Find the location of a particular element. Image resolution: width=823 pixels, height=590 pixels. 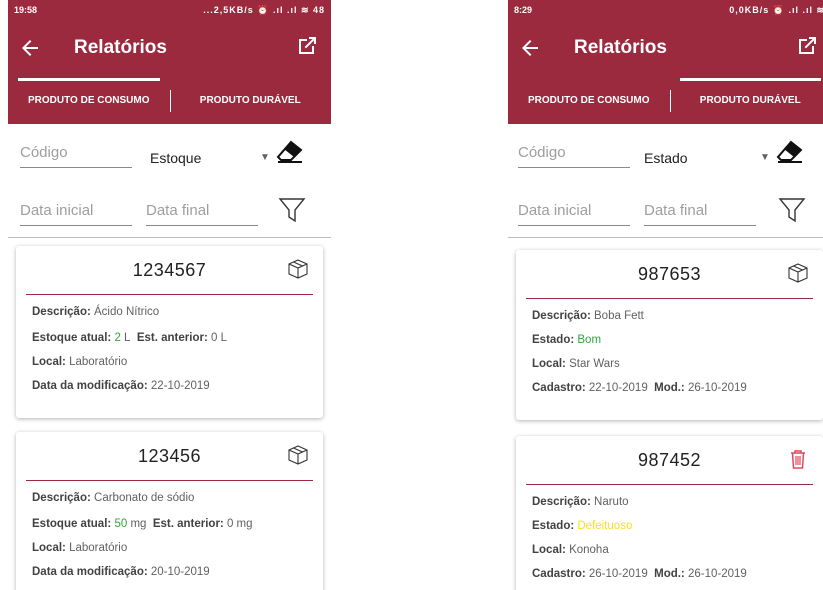

status-icons: 0,0KB/s ⏰ .ıl .ıl ≋ is located at coordinates (776, 9).